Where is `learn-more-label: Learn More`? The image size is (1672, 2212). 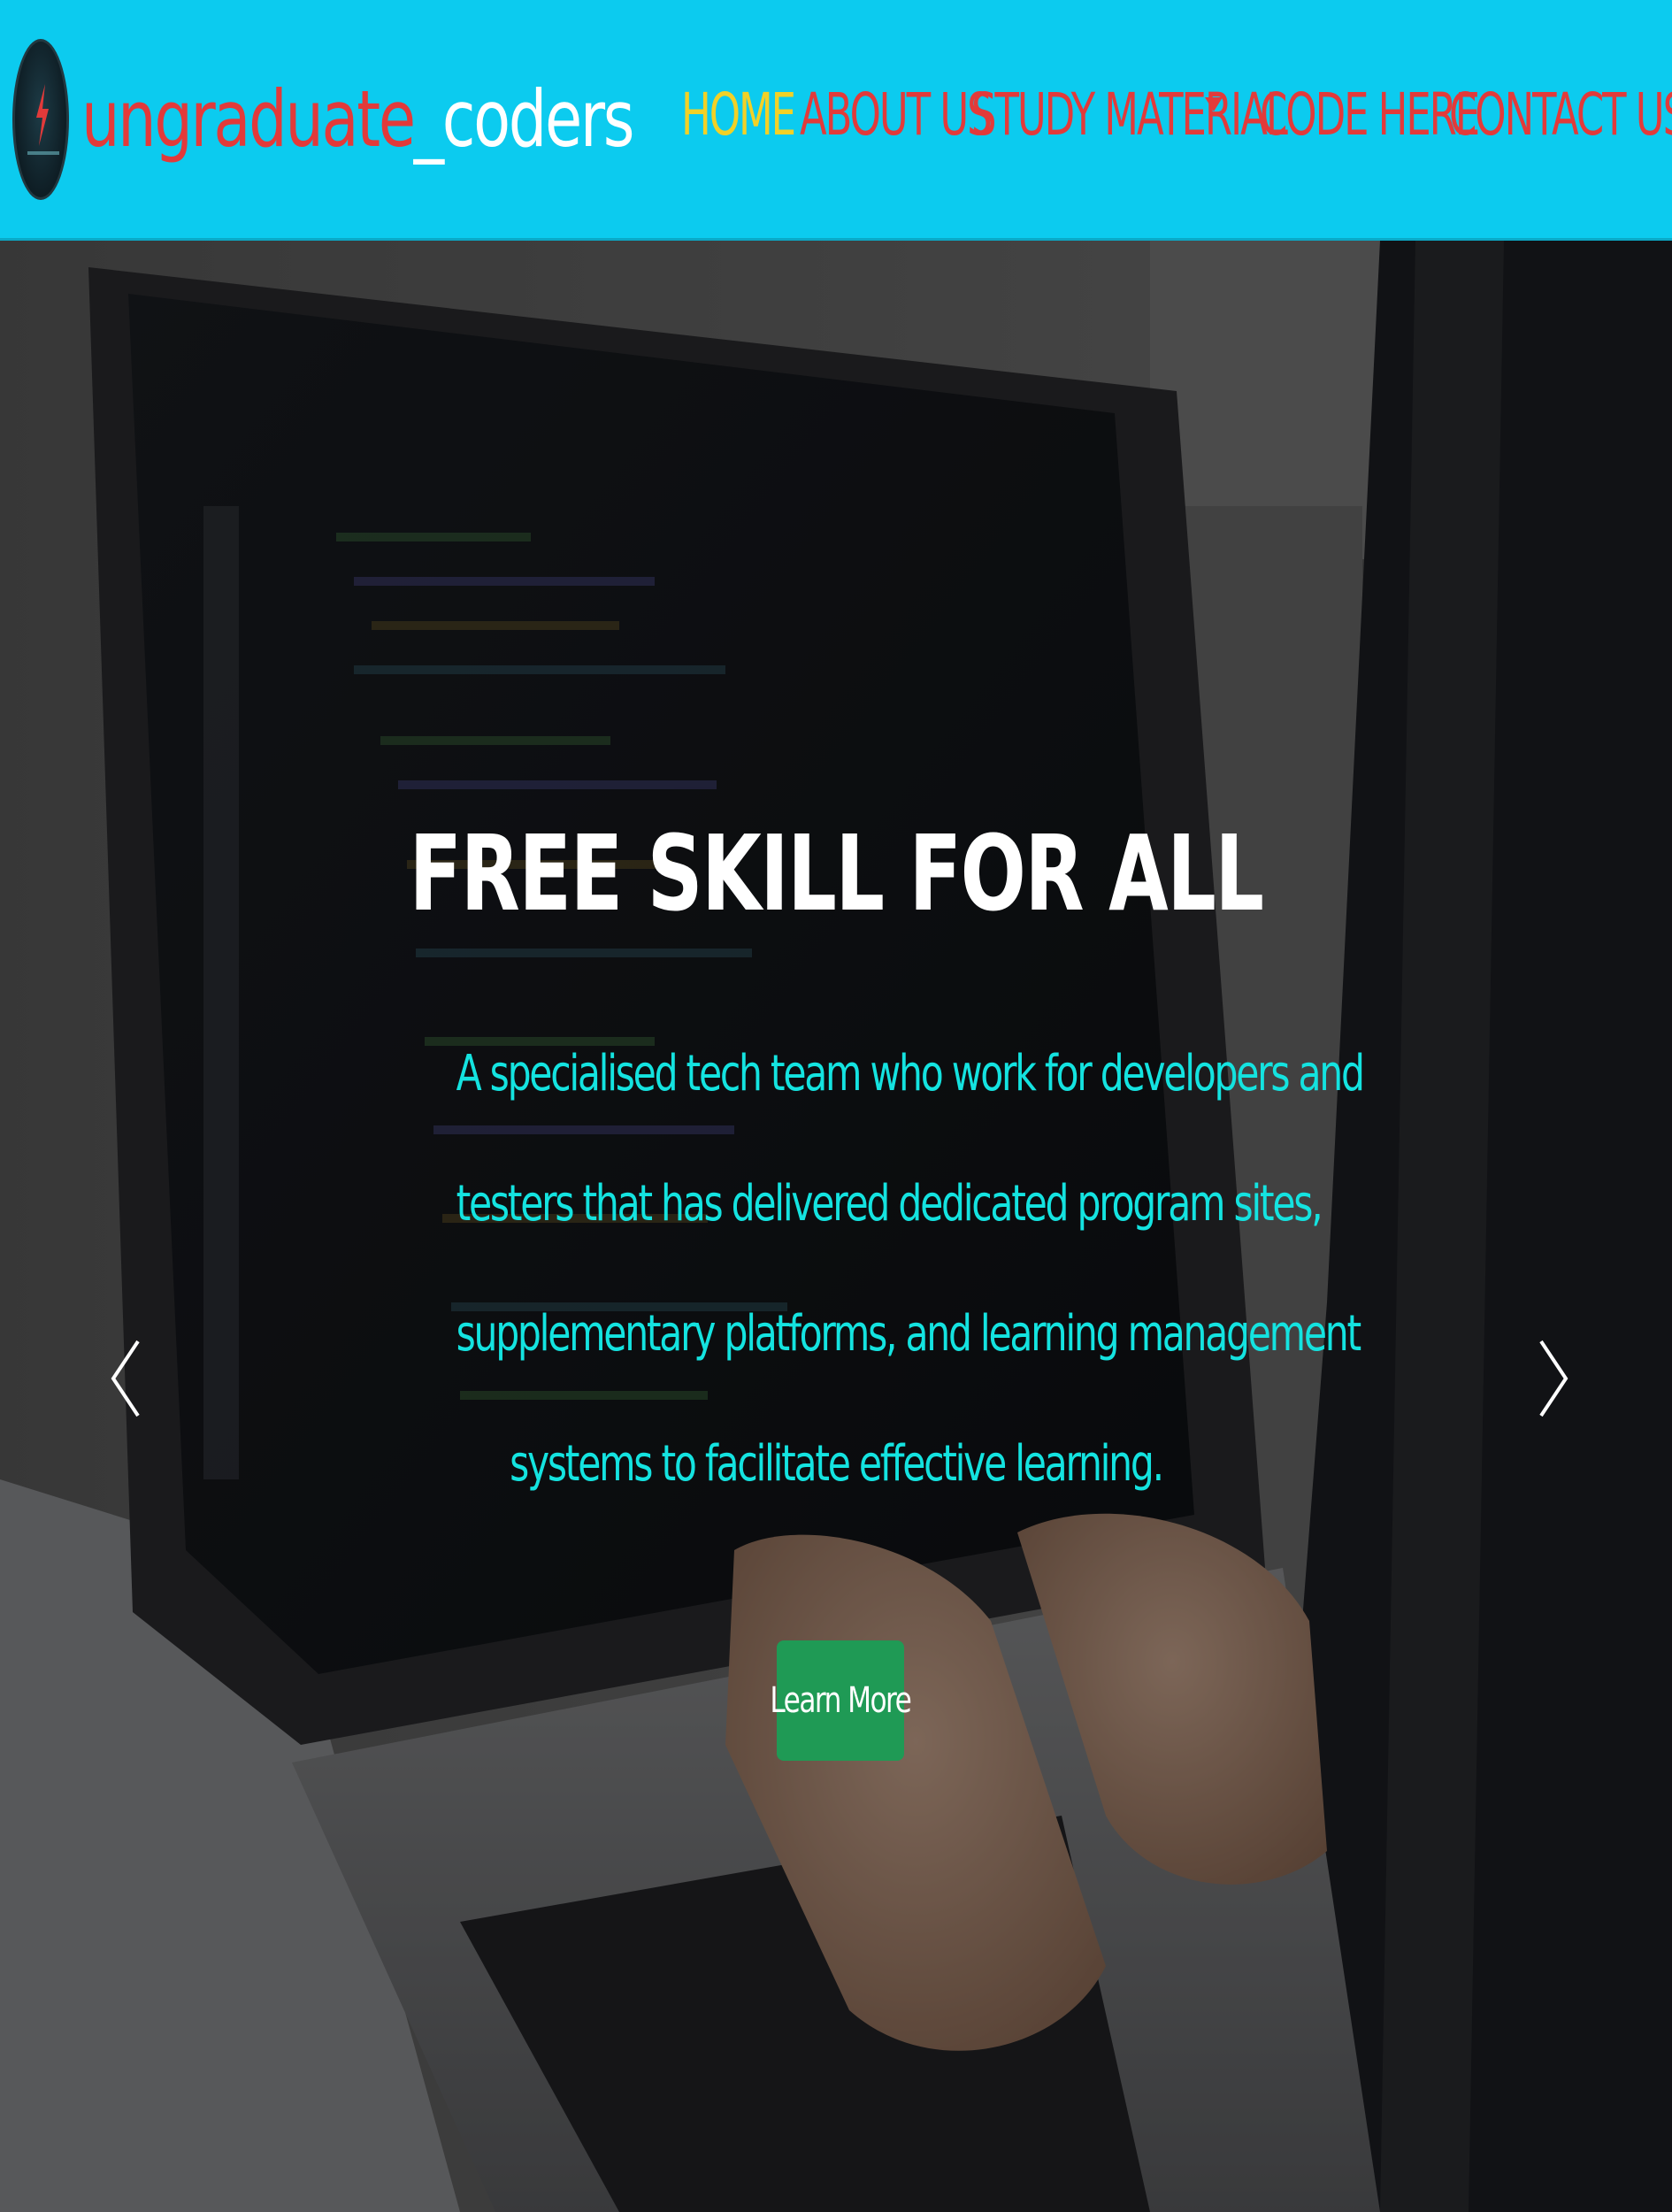
learn-more-label: Learn More is located at coordinates (841, 1701).